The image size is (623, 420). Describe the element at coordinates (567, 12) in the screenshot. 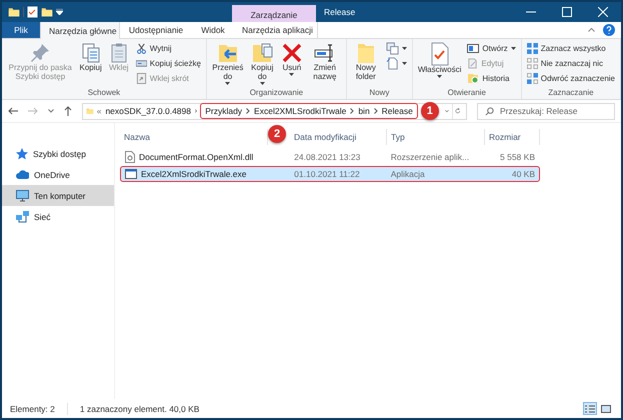

I see `maximize-icon` at that location.